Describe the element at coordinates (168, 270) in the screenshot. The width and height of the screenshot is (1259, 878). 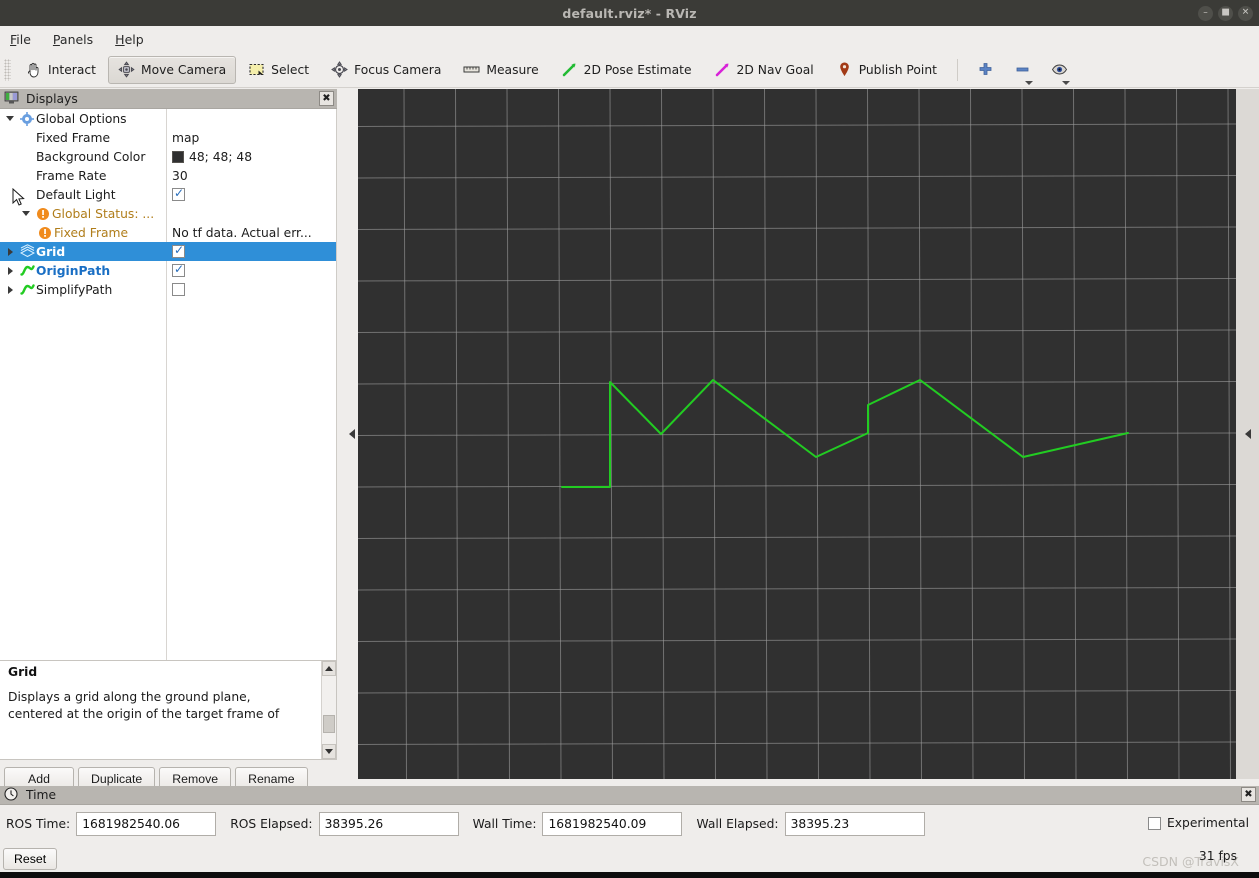
I see `tree-row-originpath: OriginPath` at that location.